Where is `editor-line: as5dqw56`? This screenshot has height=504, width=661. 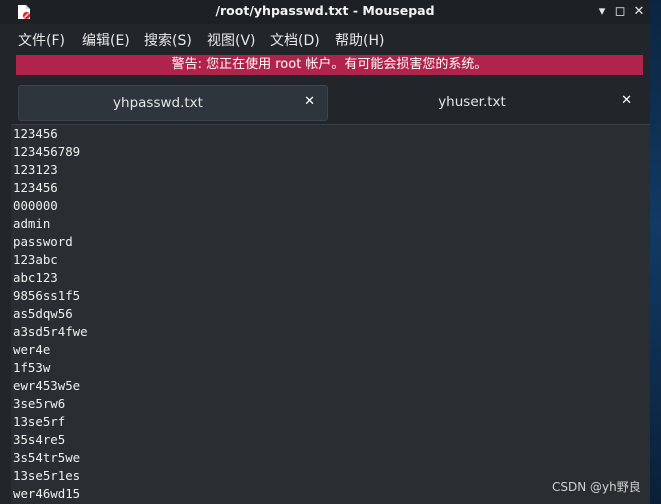 editor-line: as5dqw56 is located at coordinates (43, 313).